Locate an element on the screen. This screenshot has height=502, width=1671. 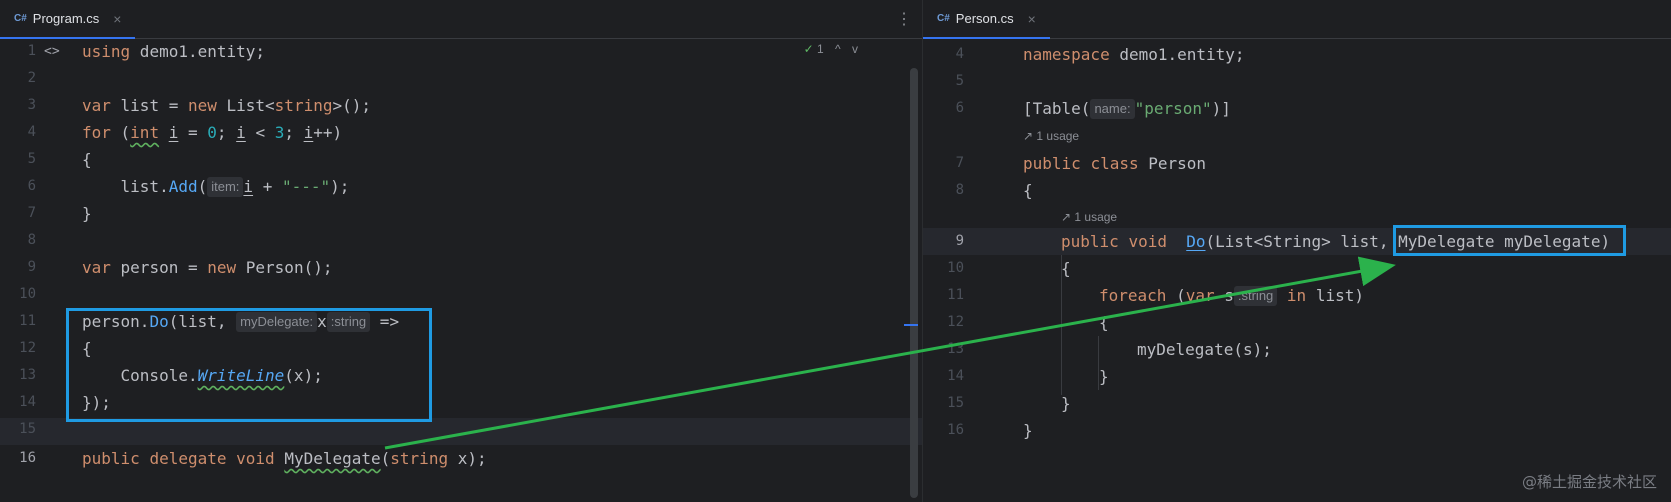
code-line-3: var list = new List<string>(); is located at coordinates (226, 105).